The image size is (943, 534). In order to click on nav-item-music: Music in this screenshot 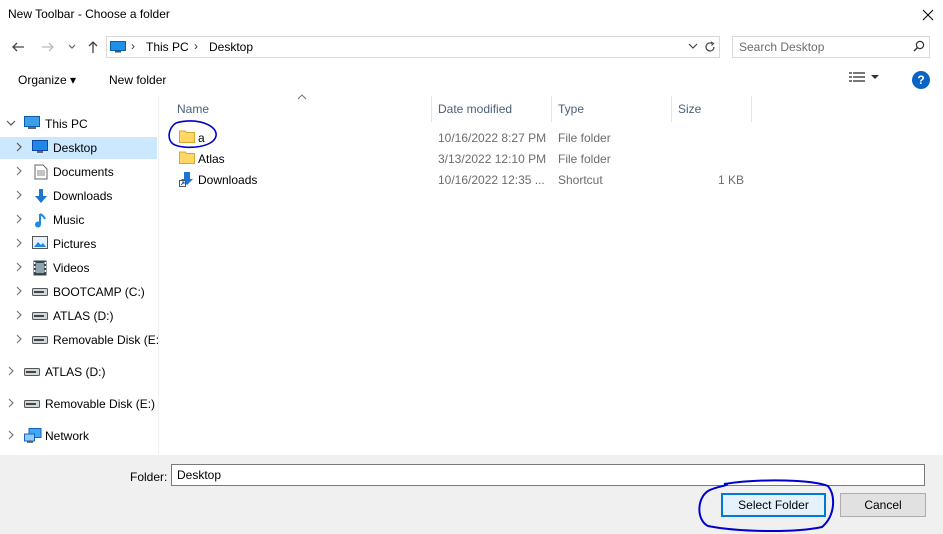, I will do `click(78, 220)`.